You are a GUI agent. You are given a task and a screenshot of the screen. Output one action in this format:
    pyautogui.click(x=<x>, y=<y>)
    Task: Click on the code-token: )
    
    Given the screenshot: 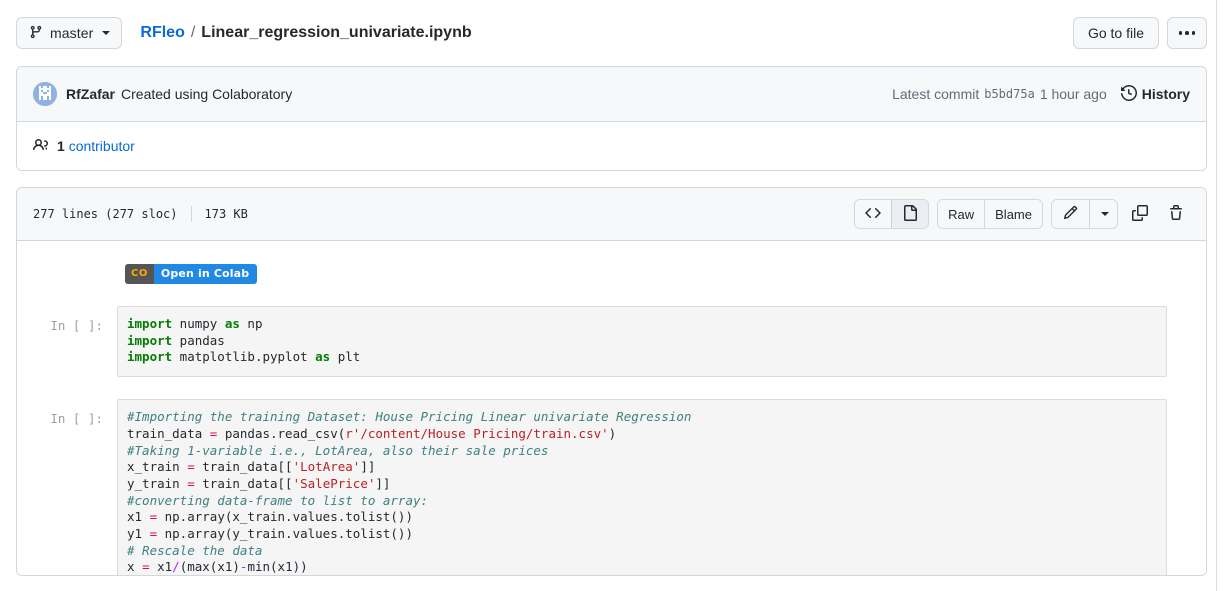 What is the action you would take?
    pyautogui.click(x=612, y=433)
    